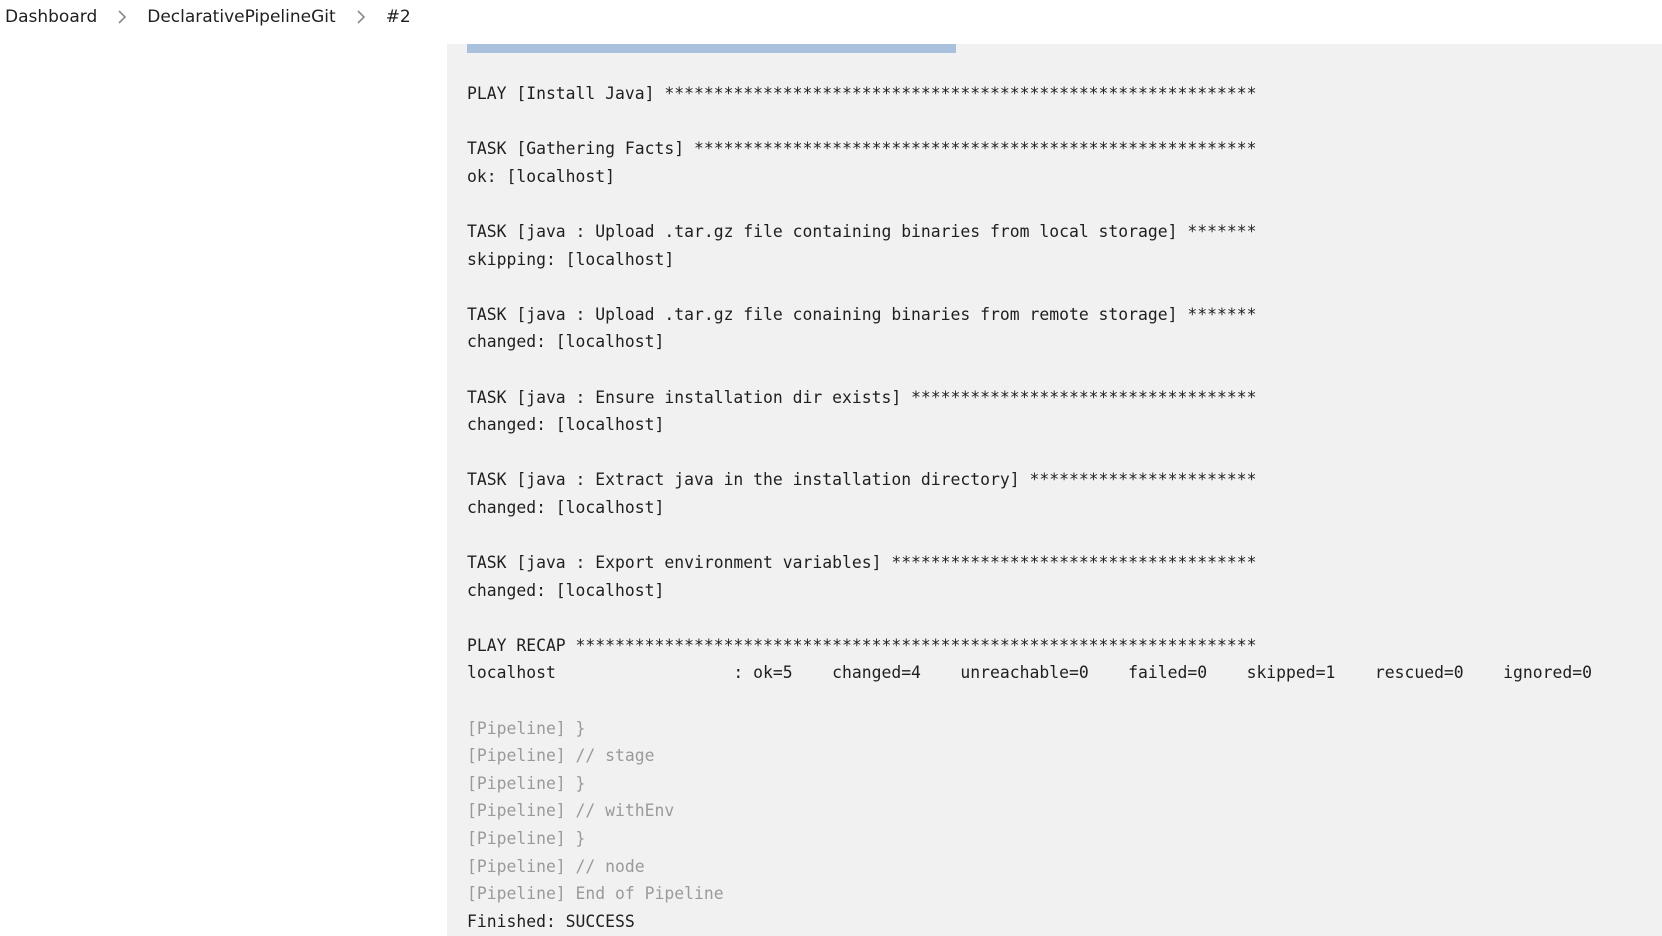 Image resolution: width=1662 pixels, height=936 pixels. Describe the element at coordinates (595, 894) in the screenshot. I see `log-line: [Pipeline] End of Pipeline` at that location.